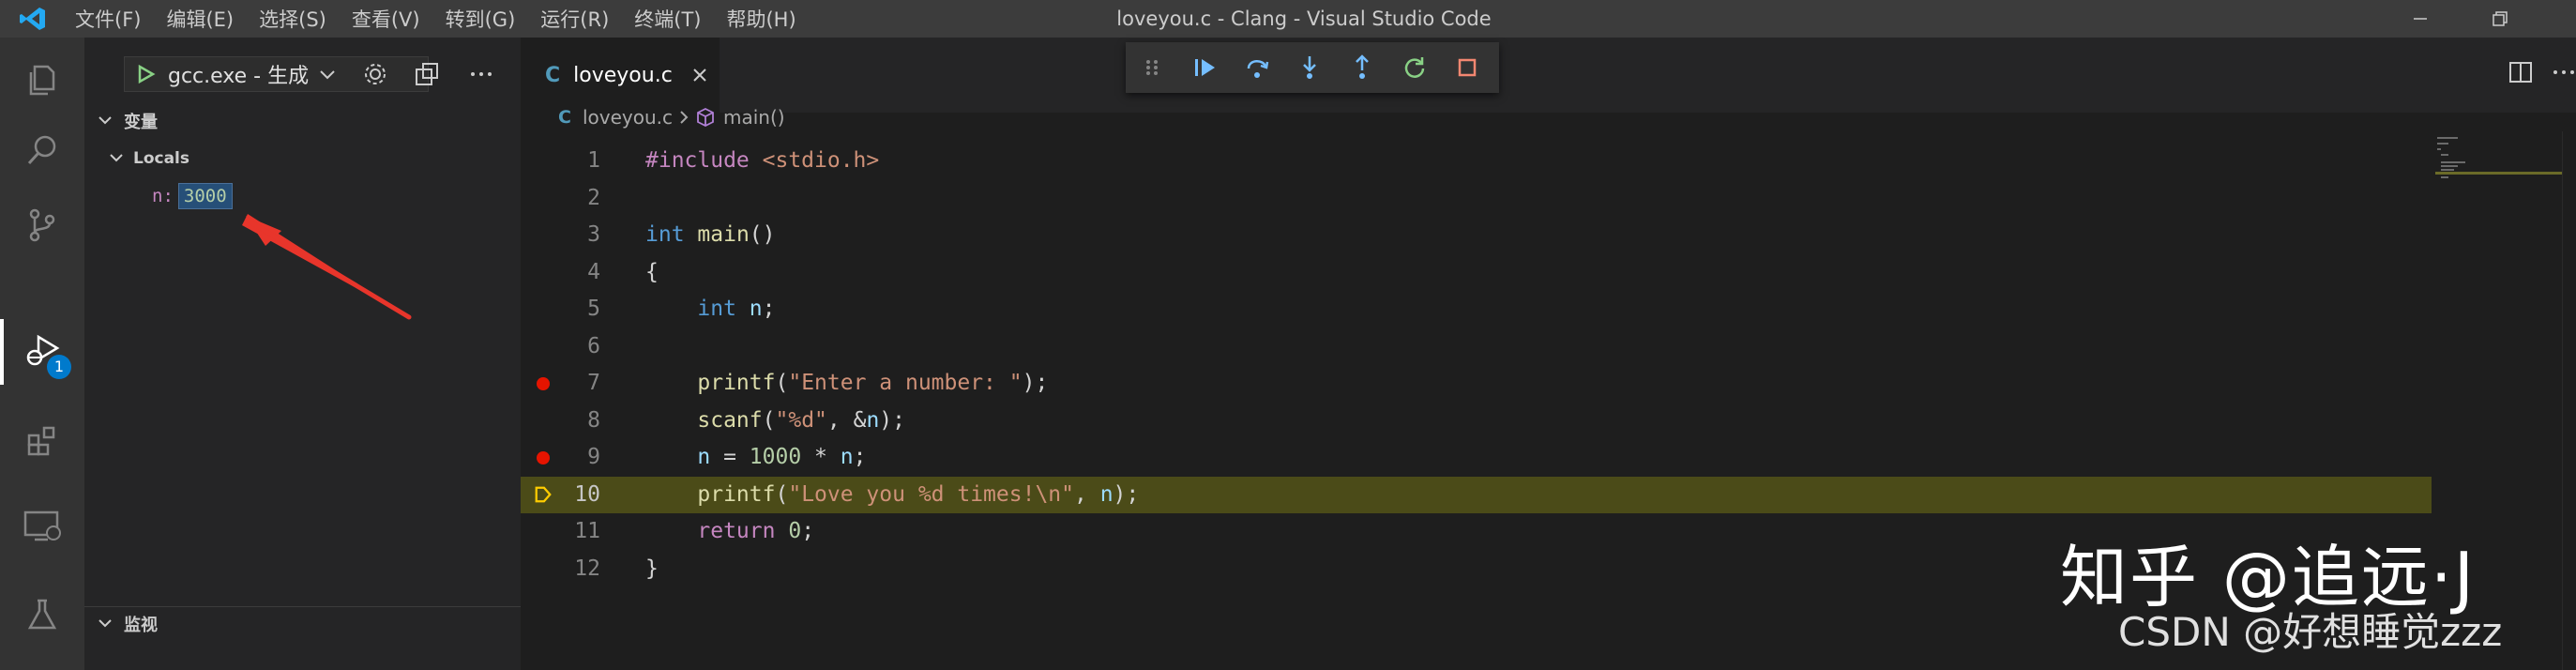 This screenshot has height=670, width=2576. I want to click on step-over-button, so click(1257, 67).